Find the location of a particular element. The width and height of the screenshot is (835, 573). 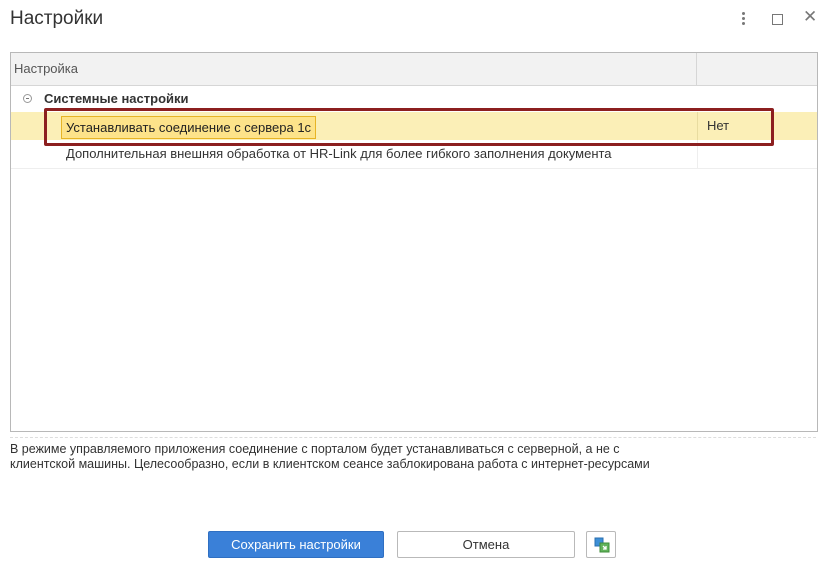

save-settings-button: Сохранить настройки is located at coordinates (296, 544).